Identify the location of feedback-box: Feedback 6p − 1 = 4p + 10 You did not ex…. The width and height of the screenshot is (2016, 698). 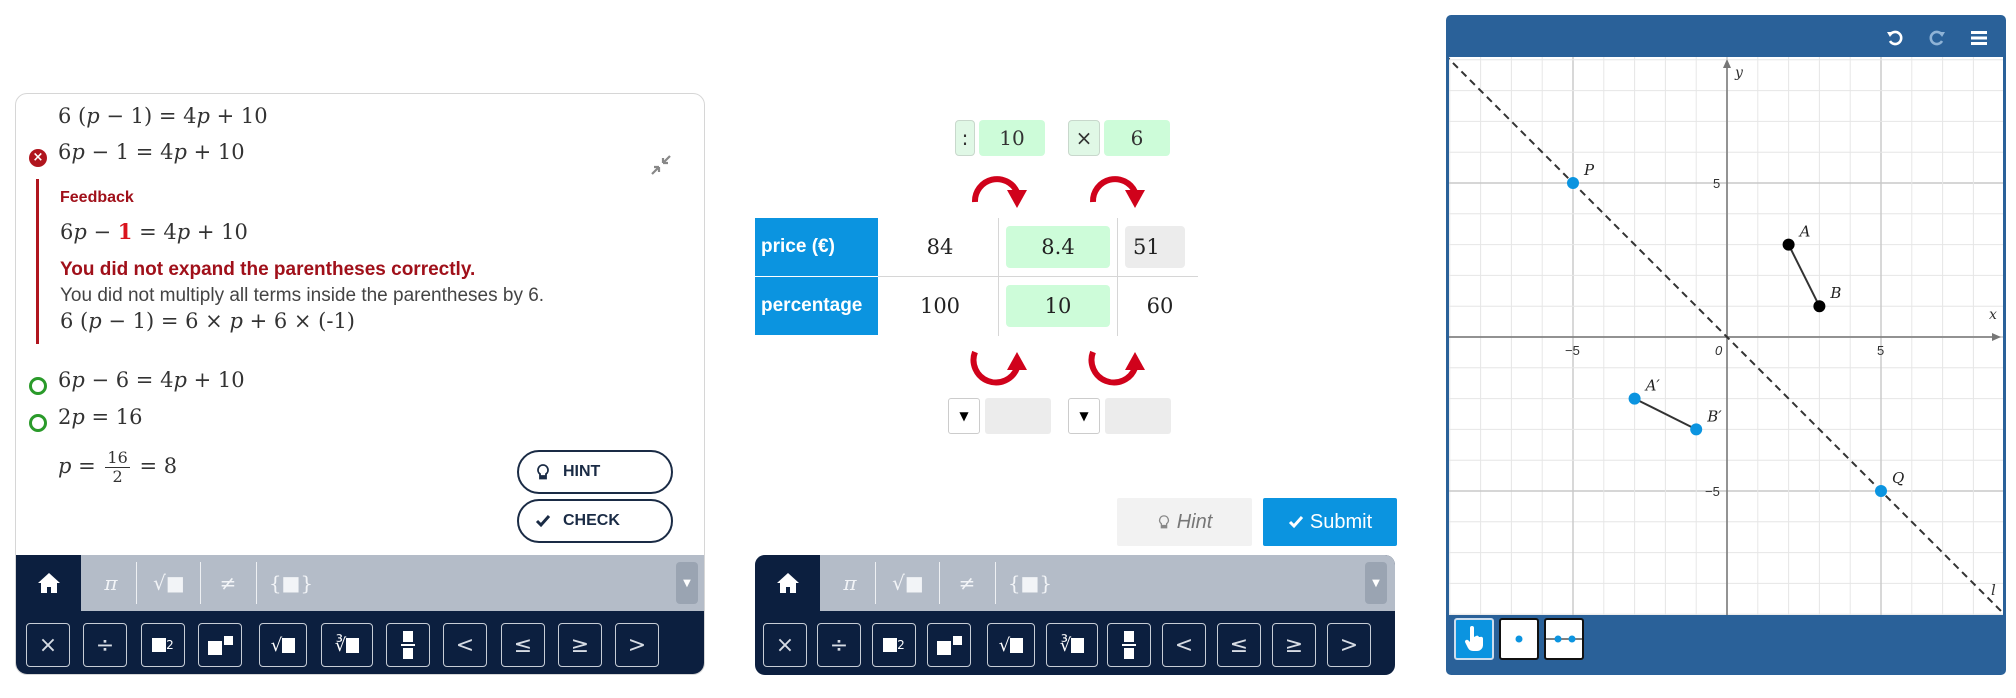
(346, 261).